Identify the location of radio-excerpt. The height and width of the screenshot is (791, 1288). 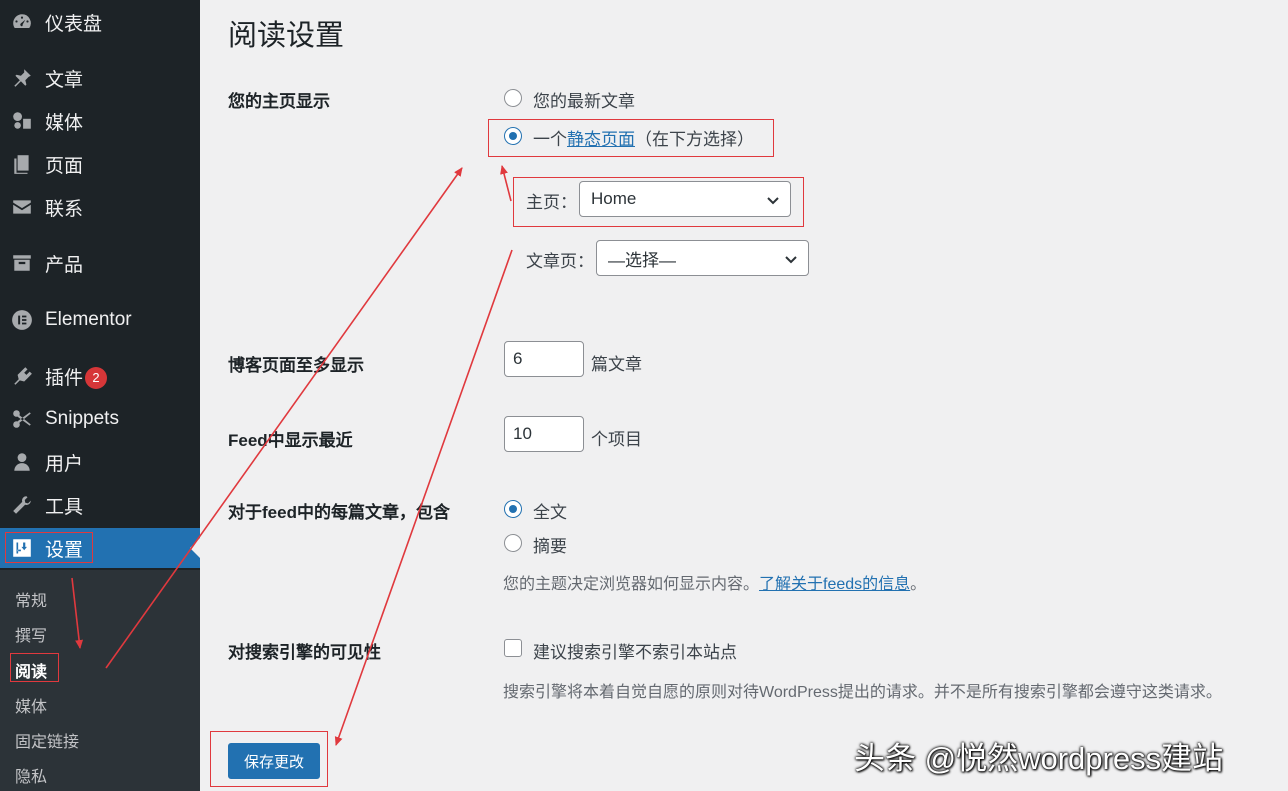
(513, 543).